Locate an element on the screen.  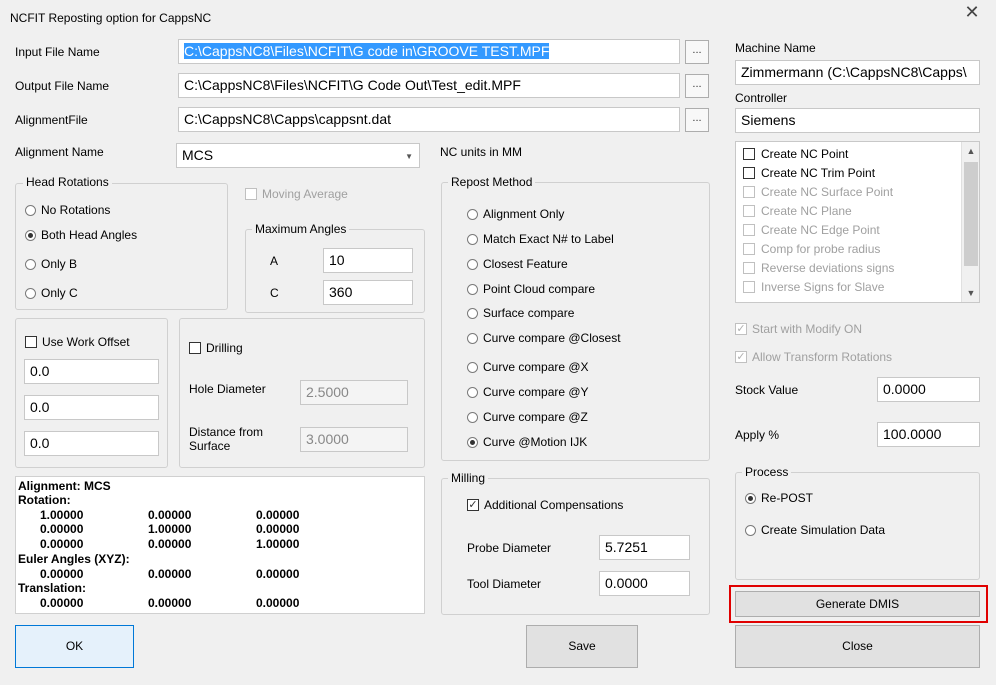
close-button: Close is located at coordinates (857, 646).